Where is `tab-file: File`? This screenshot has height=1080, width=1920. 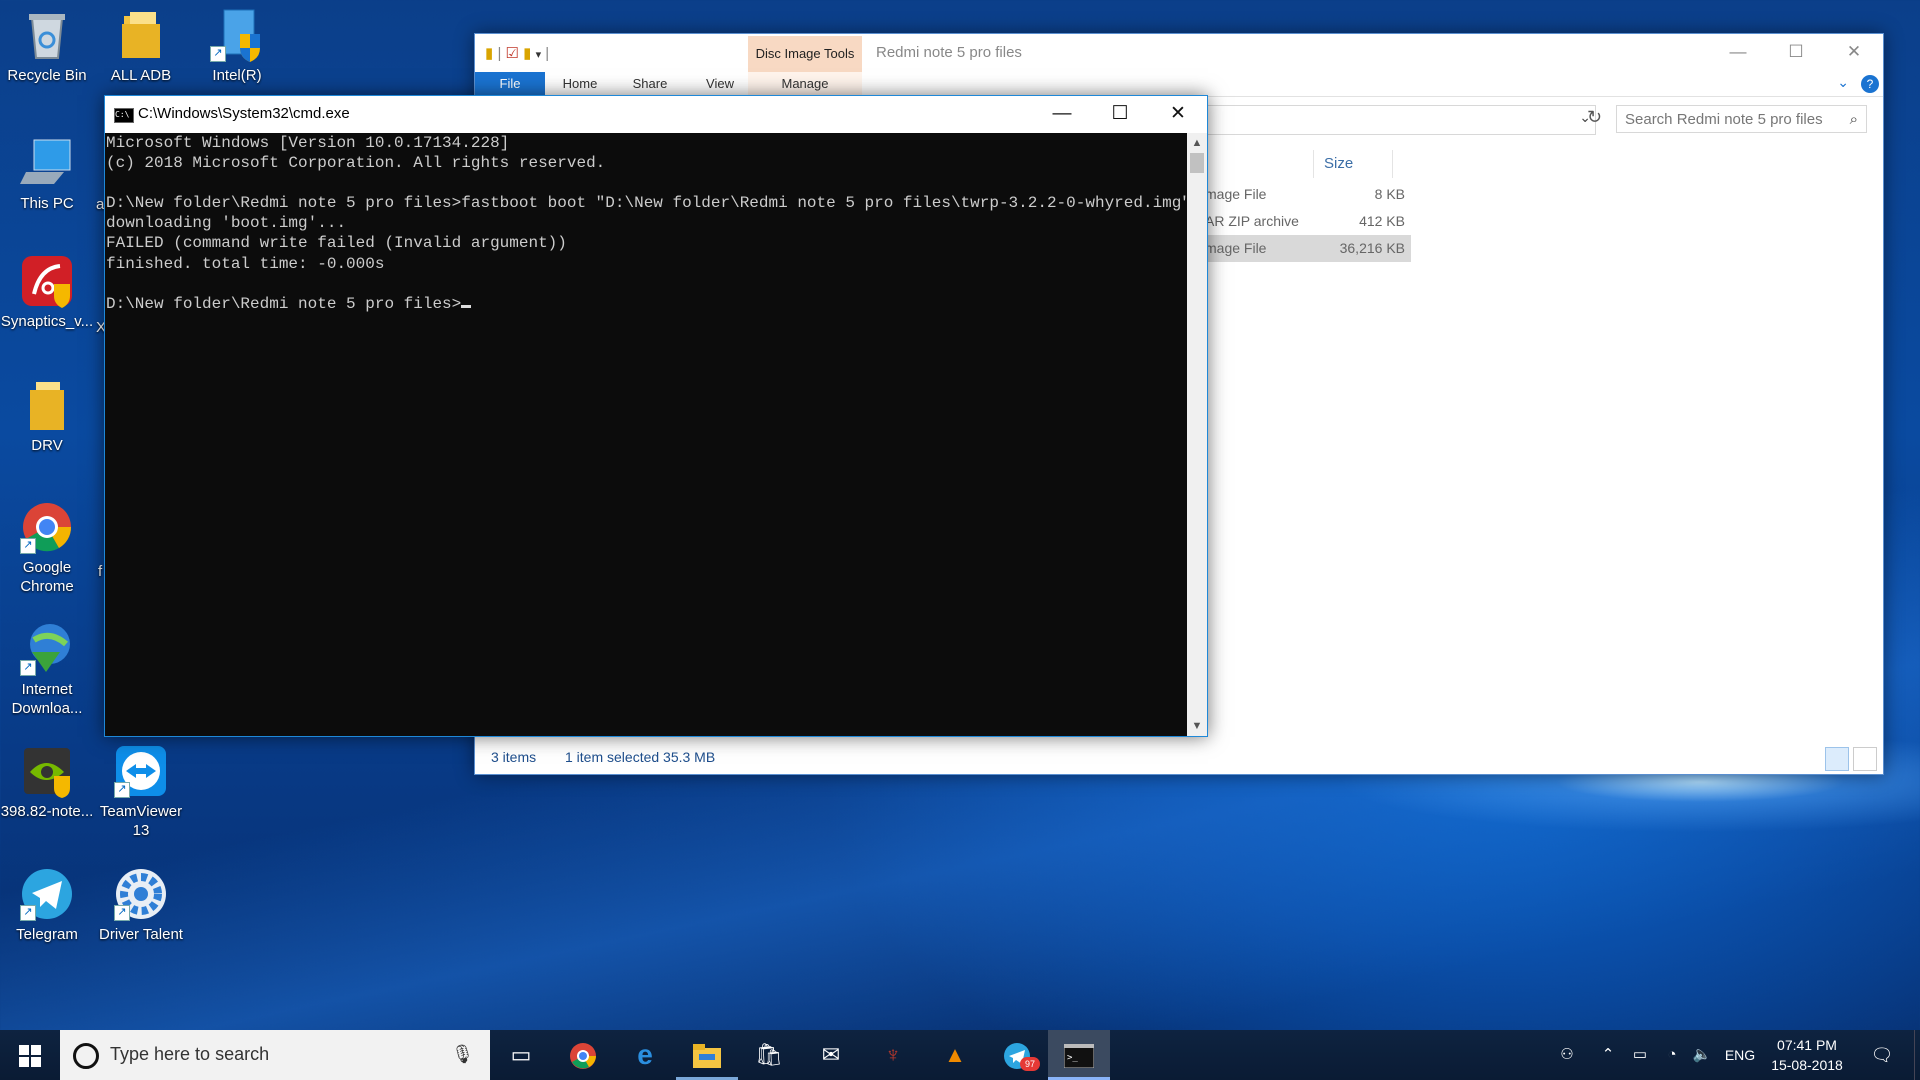 tab-file: File is located at coordinates (510, 84).